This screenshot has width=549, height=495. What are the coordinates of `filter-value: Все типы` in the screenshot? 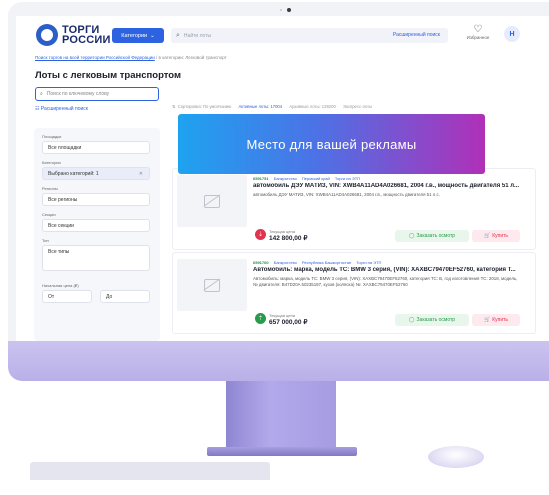 It's located at (59, 252).